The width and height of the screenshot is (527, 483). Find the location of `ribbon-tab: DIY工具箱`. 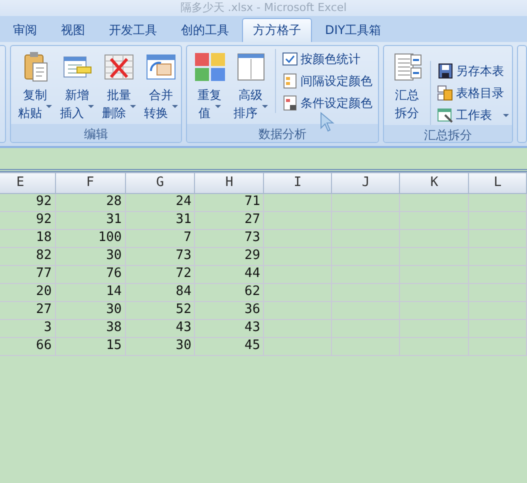

ribbon-tab: DIY工具箱 is located at coordinates (353, 30).